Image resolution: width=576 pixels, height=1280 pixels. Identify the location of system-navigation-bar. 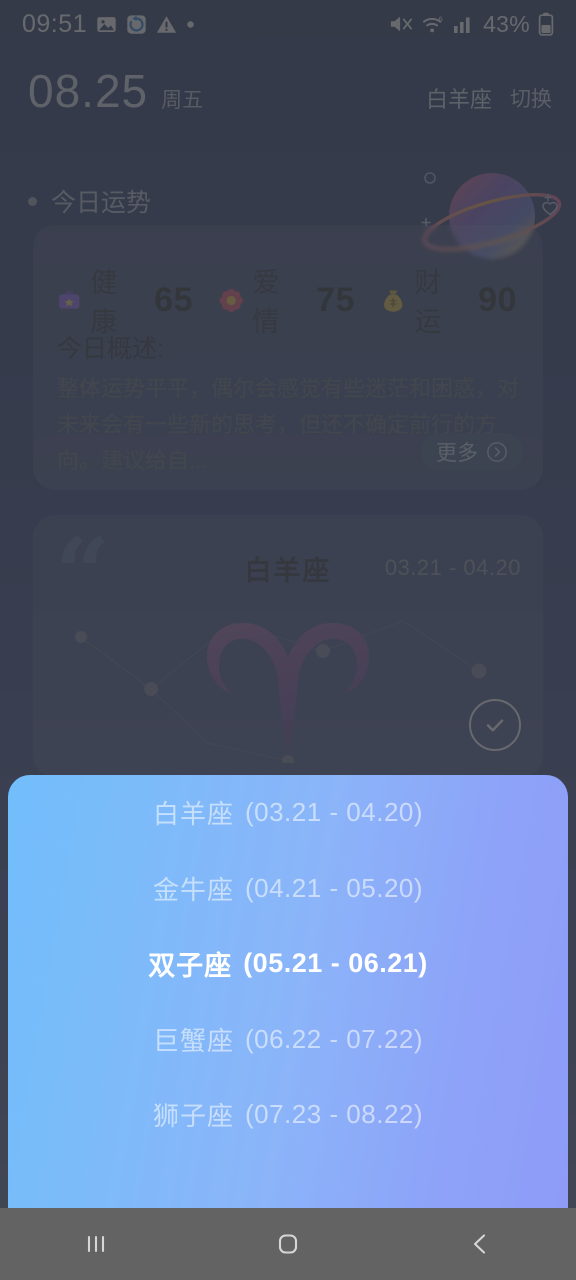
(288, 1244).